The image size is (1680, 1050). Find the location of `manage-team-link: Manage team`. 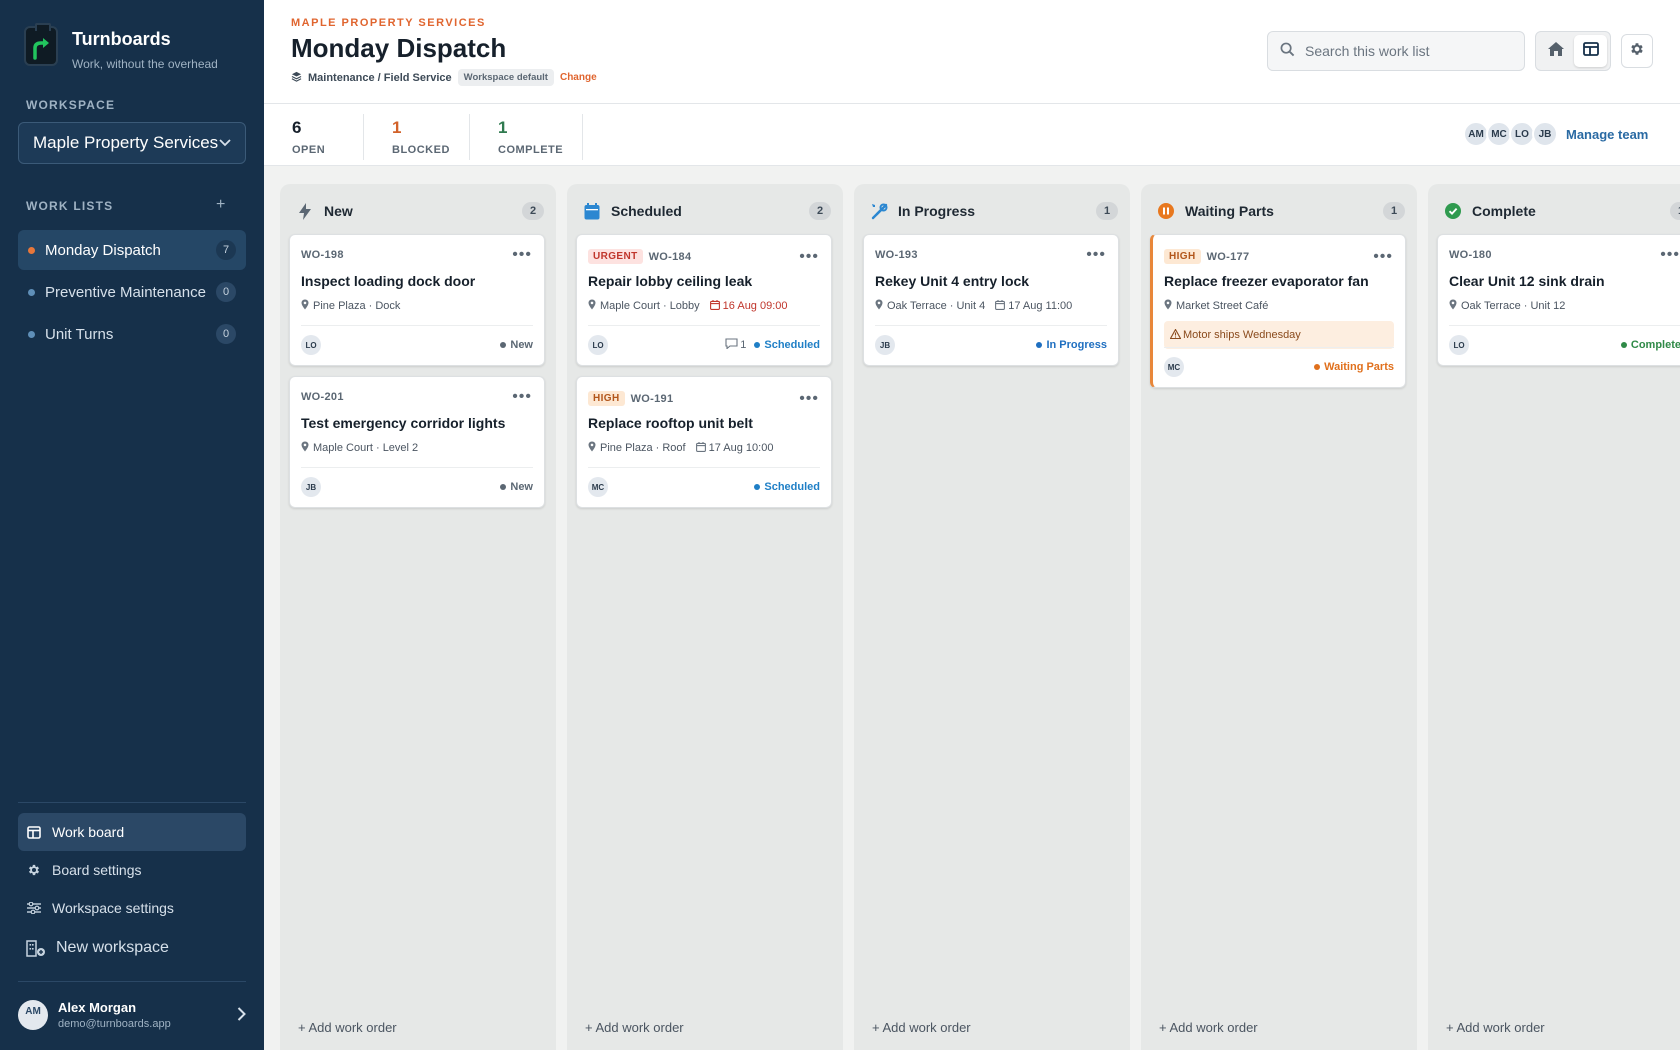

manage-team-link: Manage team is located at coordinates (1607, 134).